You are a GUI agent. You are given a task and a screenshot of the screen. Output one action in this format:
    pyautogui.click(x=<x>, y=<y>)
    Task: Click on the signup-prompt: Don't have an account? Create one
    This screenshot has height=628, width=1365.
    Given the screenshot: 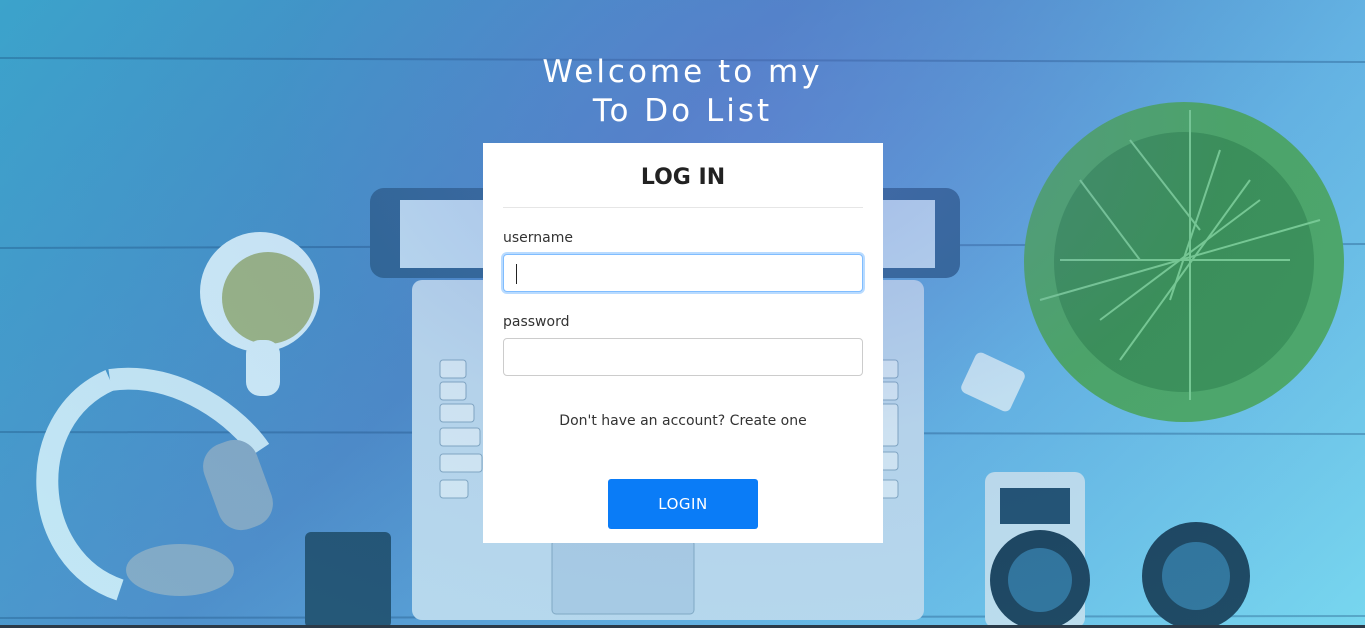 What is the action you would take?
    pyautogui.click(x=683, y=421)
    